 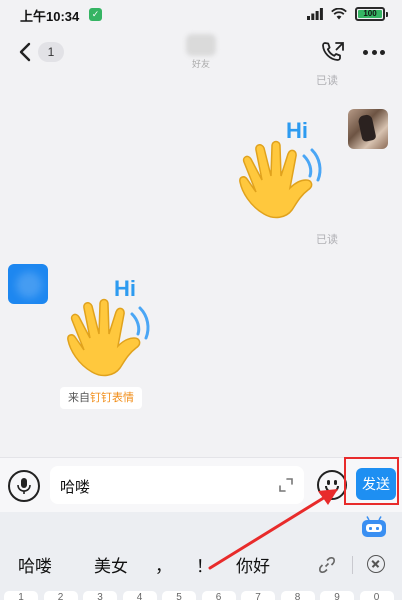 I want to click on send-button: 发送, so click(x=376, y=484).